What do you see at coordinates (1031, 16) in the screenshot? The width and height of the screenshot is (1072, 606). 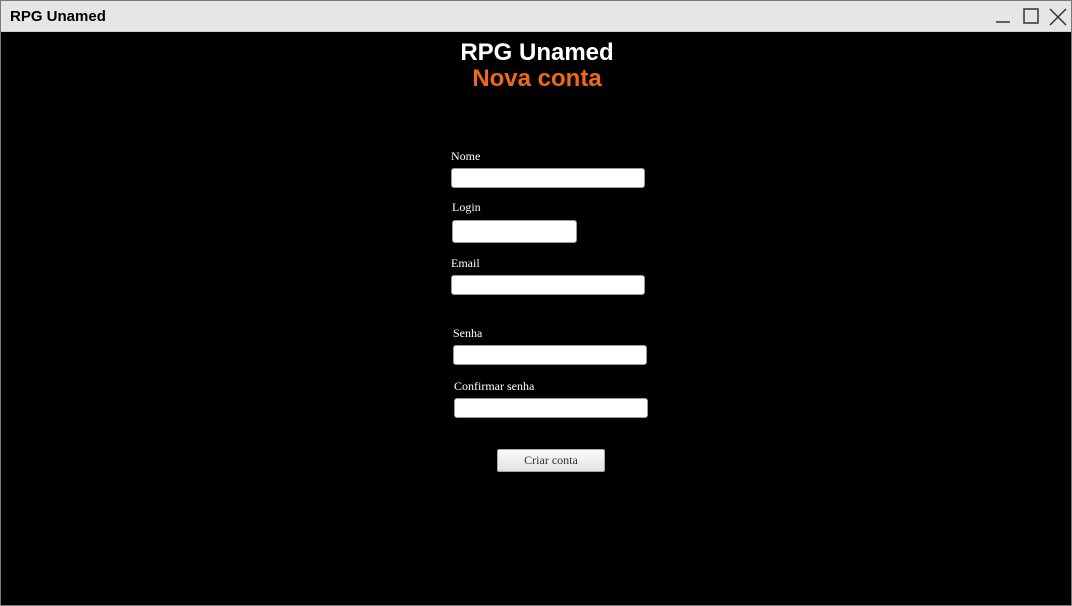 I see `maximize-icon` at bounding box center [1031, 16].